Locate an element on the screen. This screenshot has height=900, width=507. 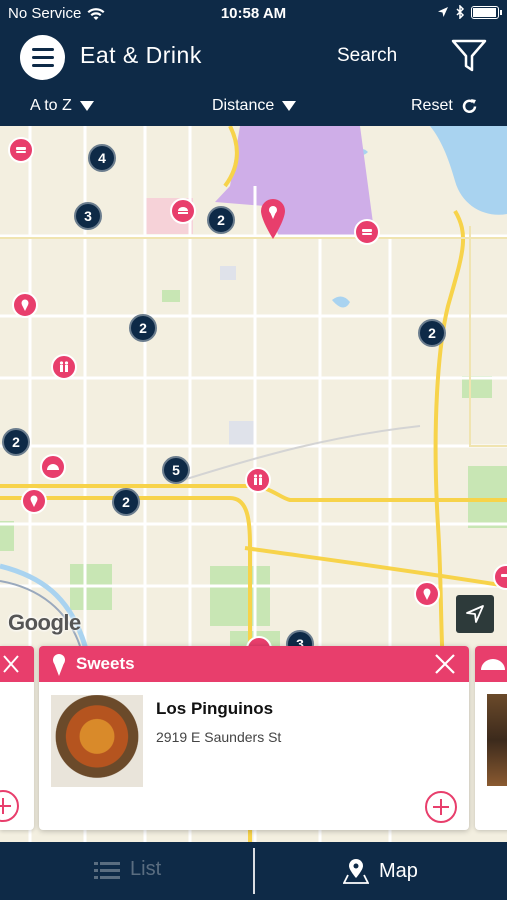
reset-button: Reset is located at coordinates (444, 106).